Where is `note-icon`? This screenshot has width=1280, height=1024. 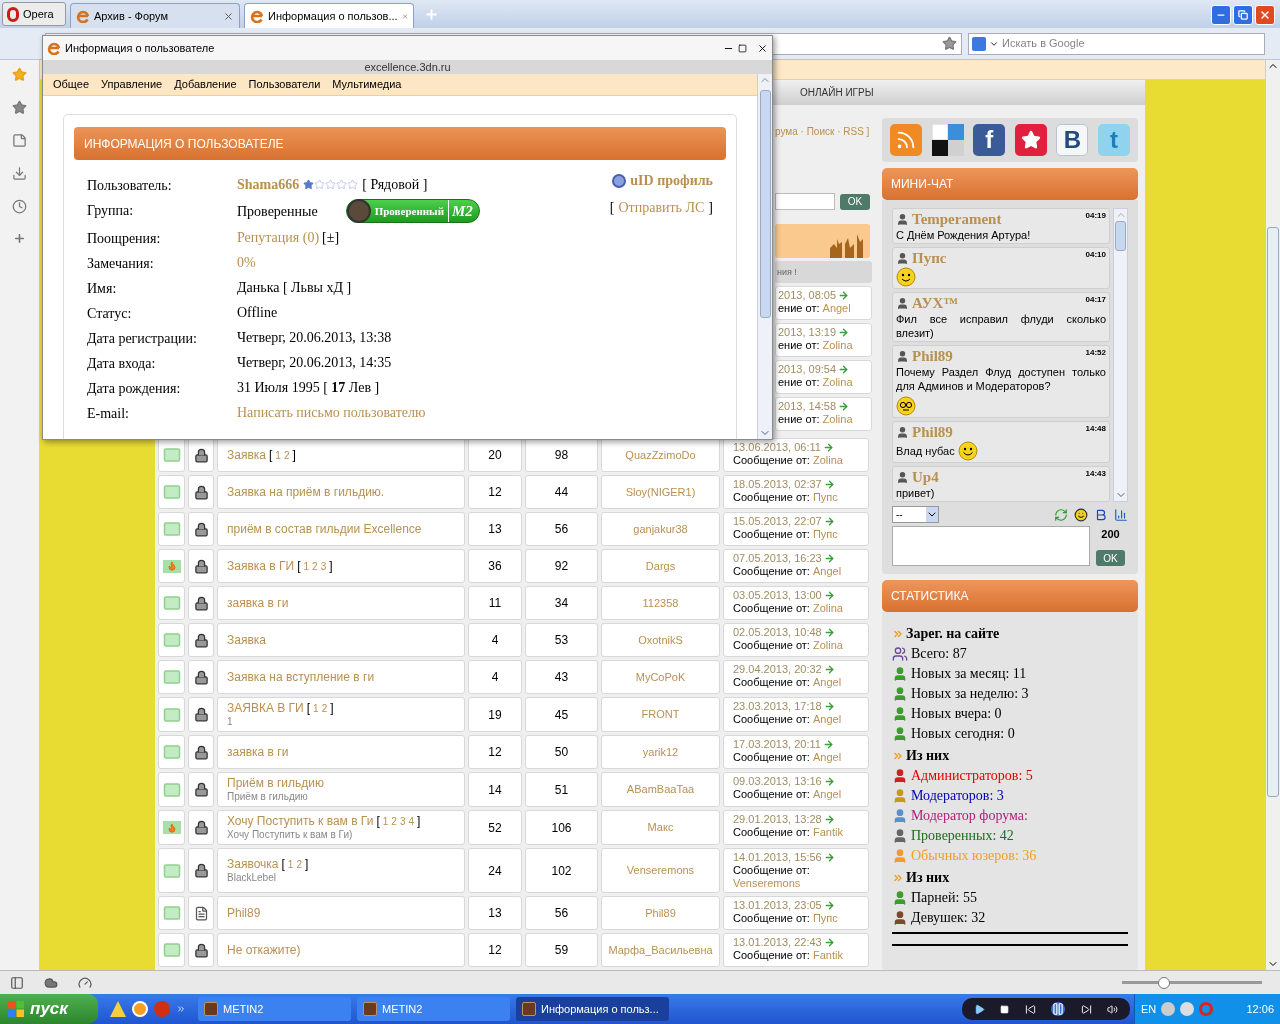 note-icon is located at coordinates (19, 140).